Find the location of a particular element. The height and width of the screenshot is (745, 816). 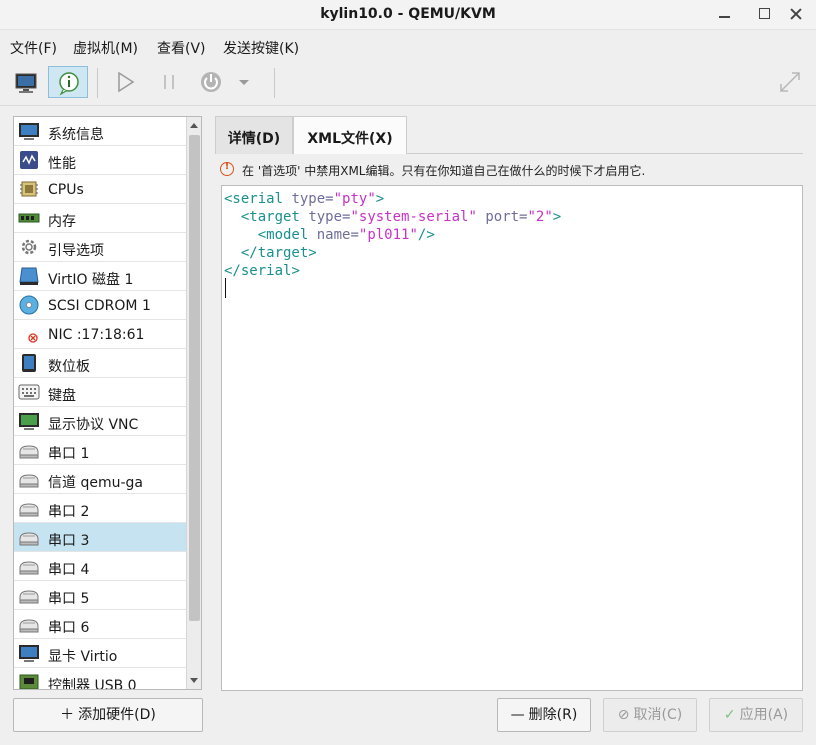

toolbar is located at coordinates (408, 83).